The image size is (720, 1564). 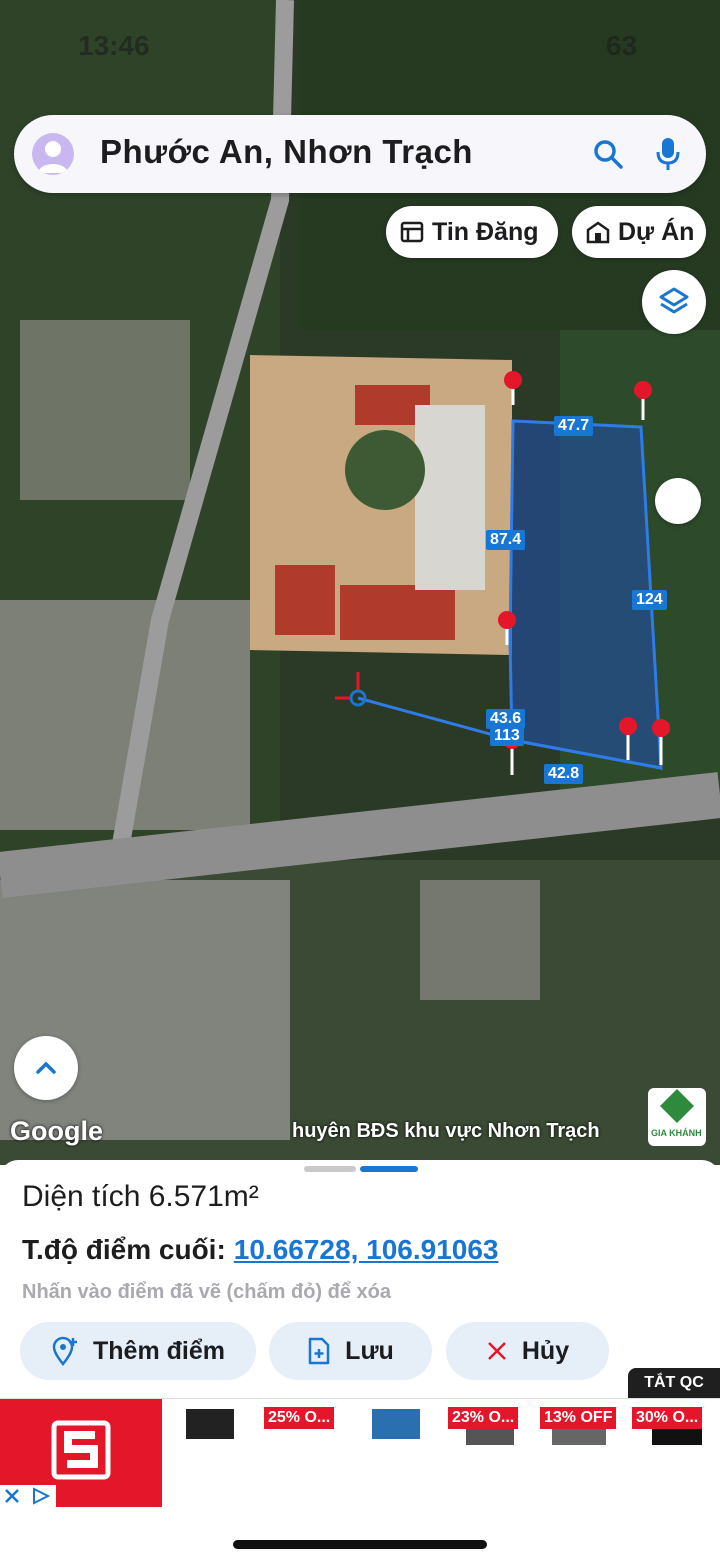 I want to click on add-point-button: Thêm điểm, so click(x=138, y=1351).